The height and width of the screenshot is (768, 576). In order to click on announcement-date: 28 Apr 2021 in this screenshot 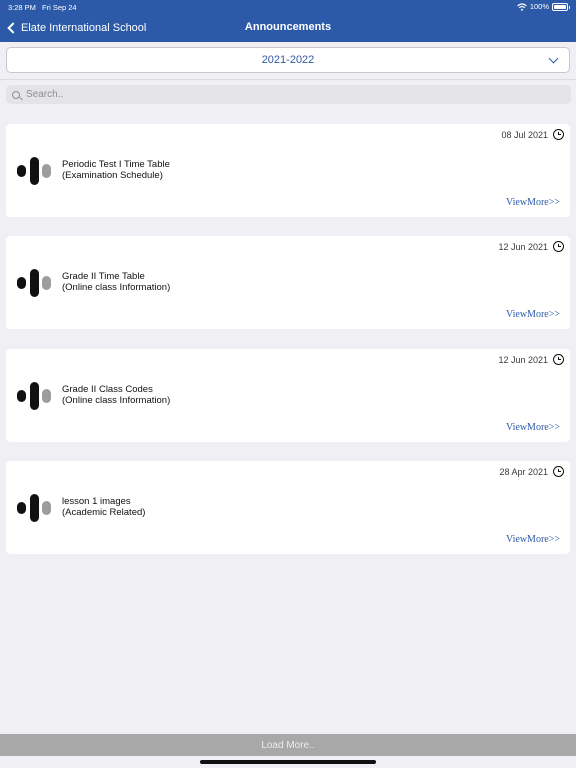, I will do `click(523, 472)`.